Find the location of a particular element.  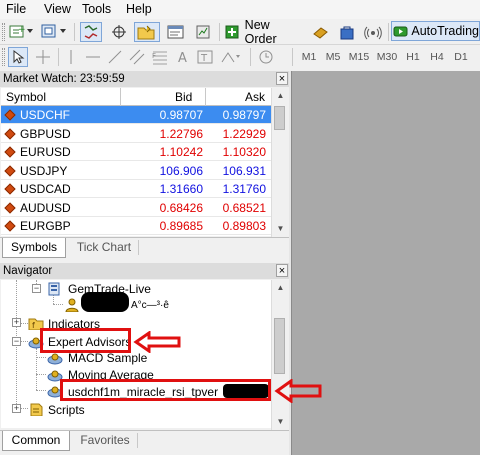

ask-cell: 0.89803 is located at coordinates (244, 226).